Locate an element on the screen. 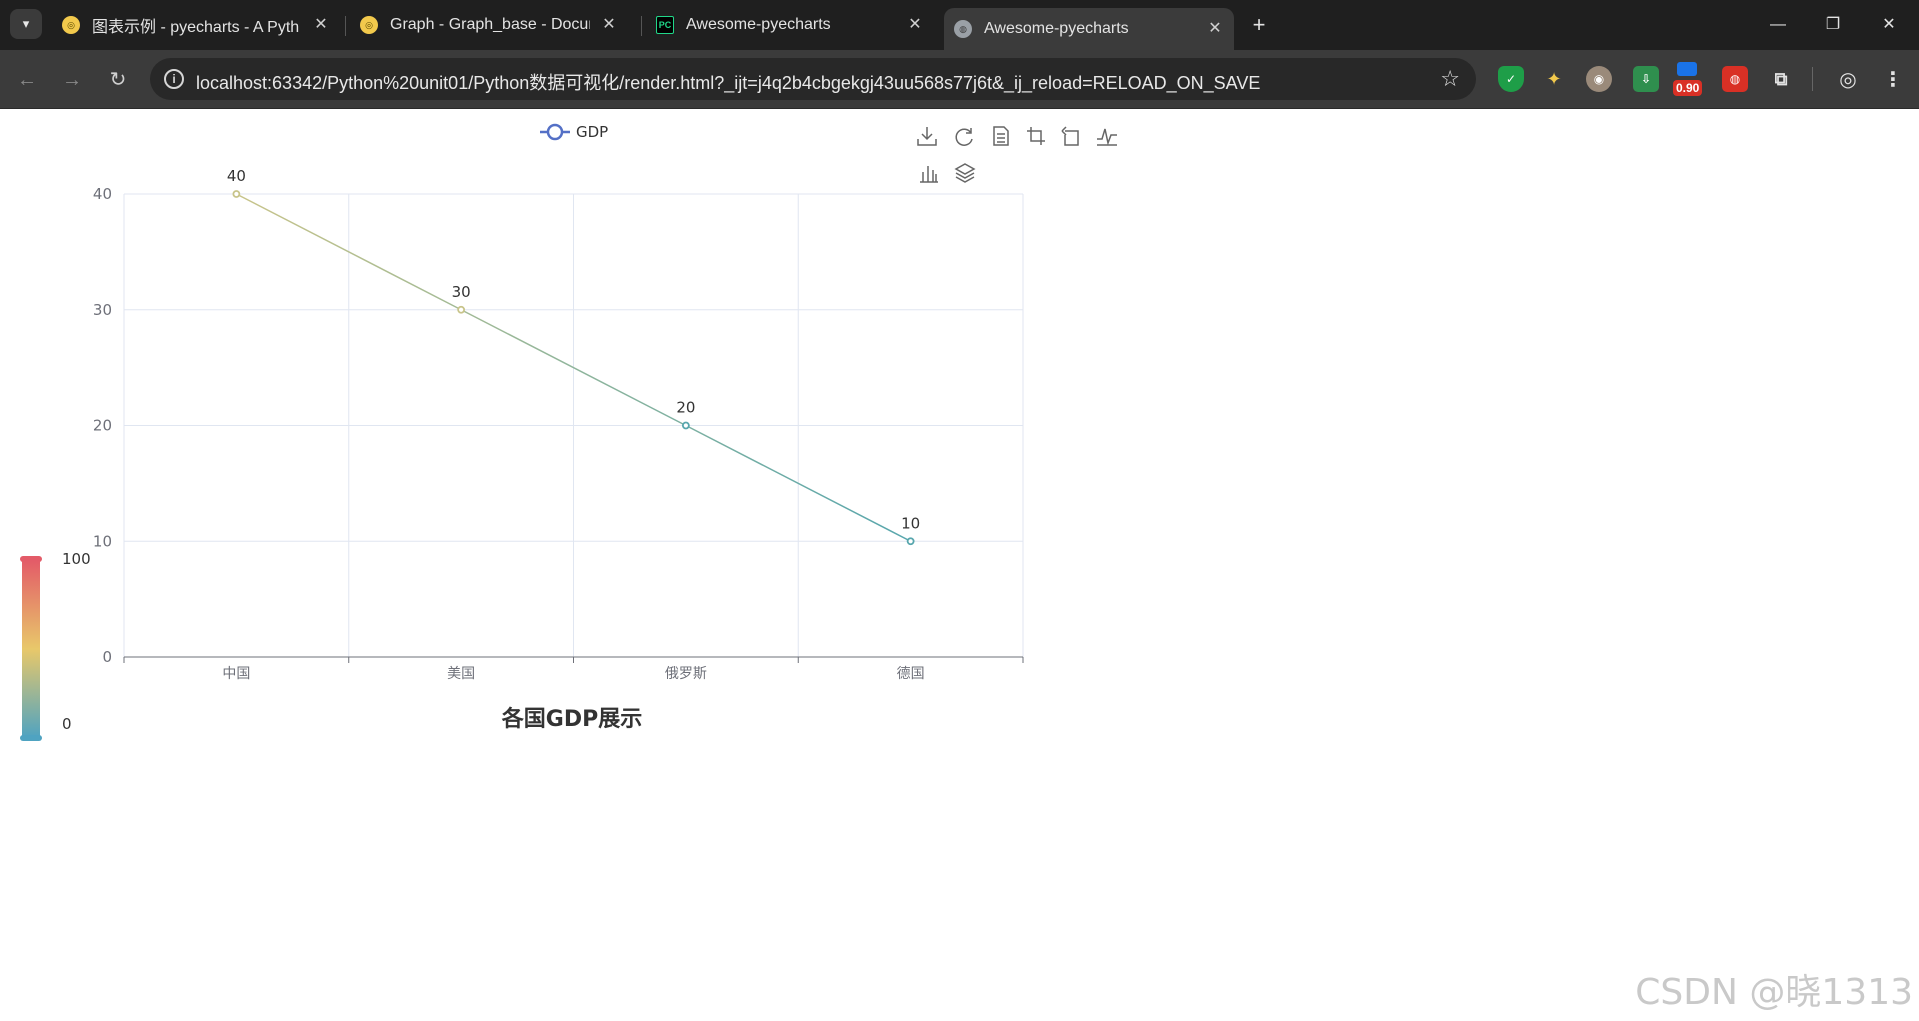 The height and width of the screenshot is (1021, 1919). chart-title: 各国GDP展示 is located at coordinates (571, 719).